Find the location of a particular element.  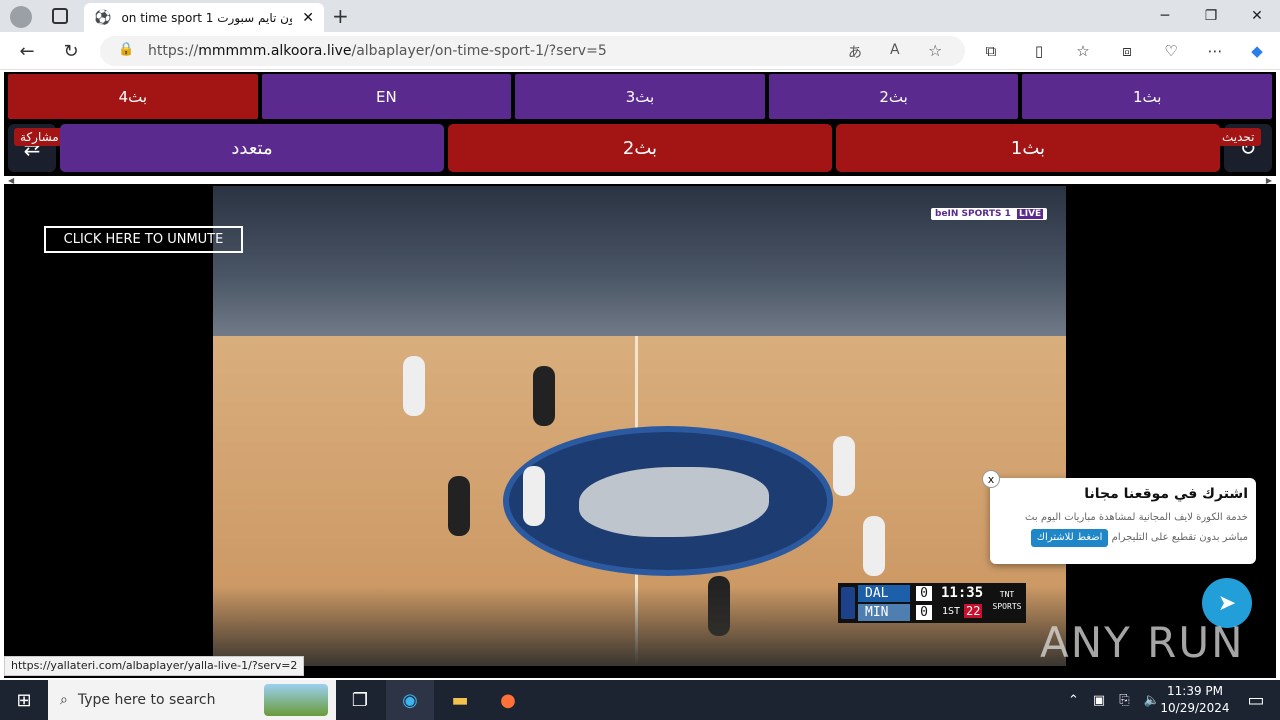

collections-icon: ⧈ is located at coordinates (1127, 51).